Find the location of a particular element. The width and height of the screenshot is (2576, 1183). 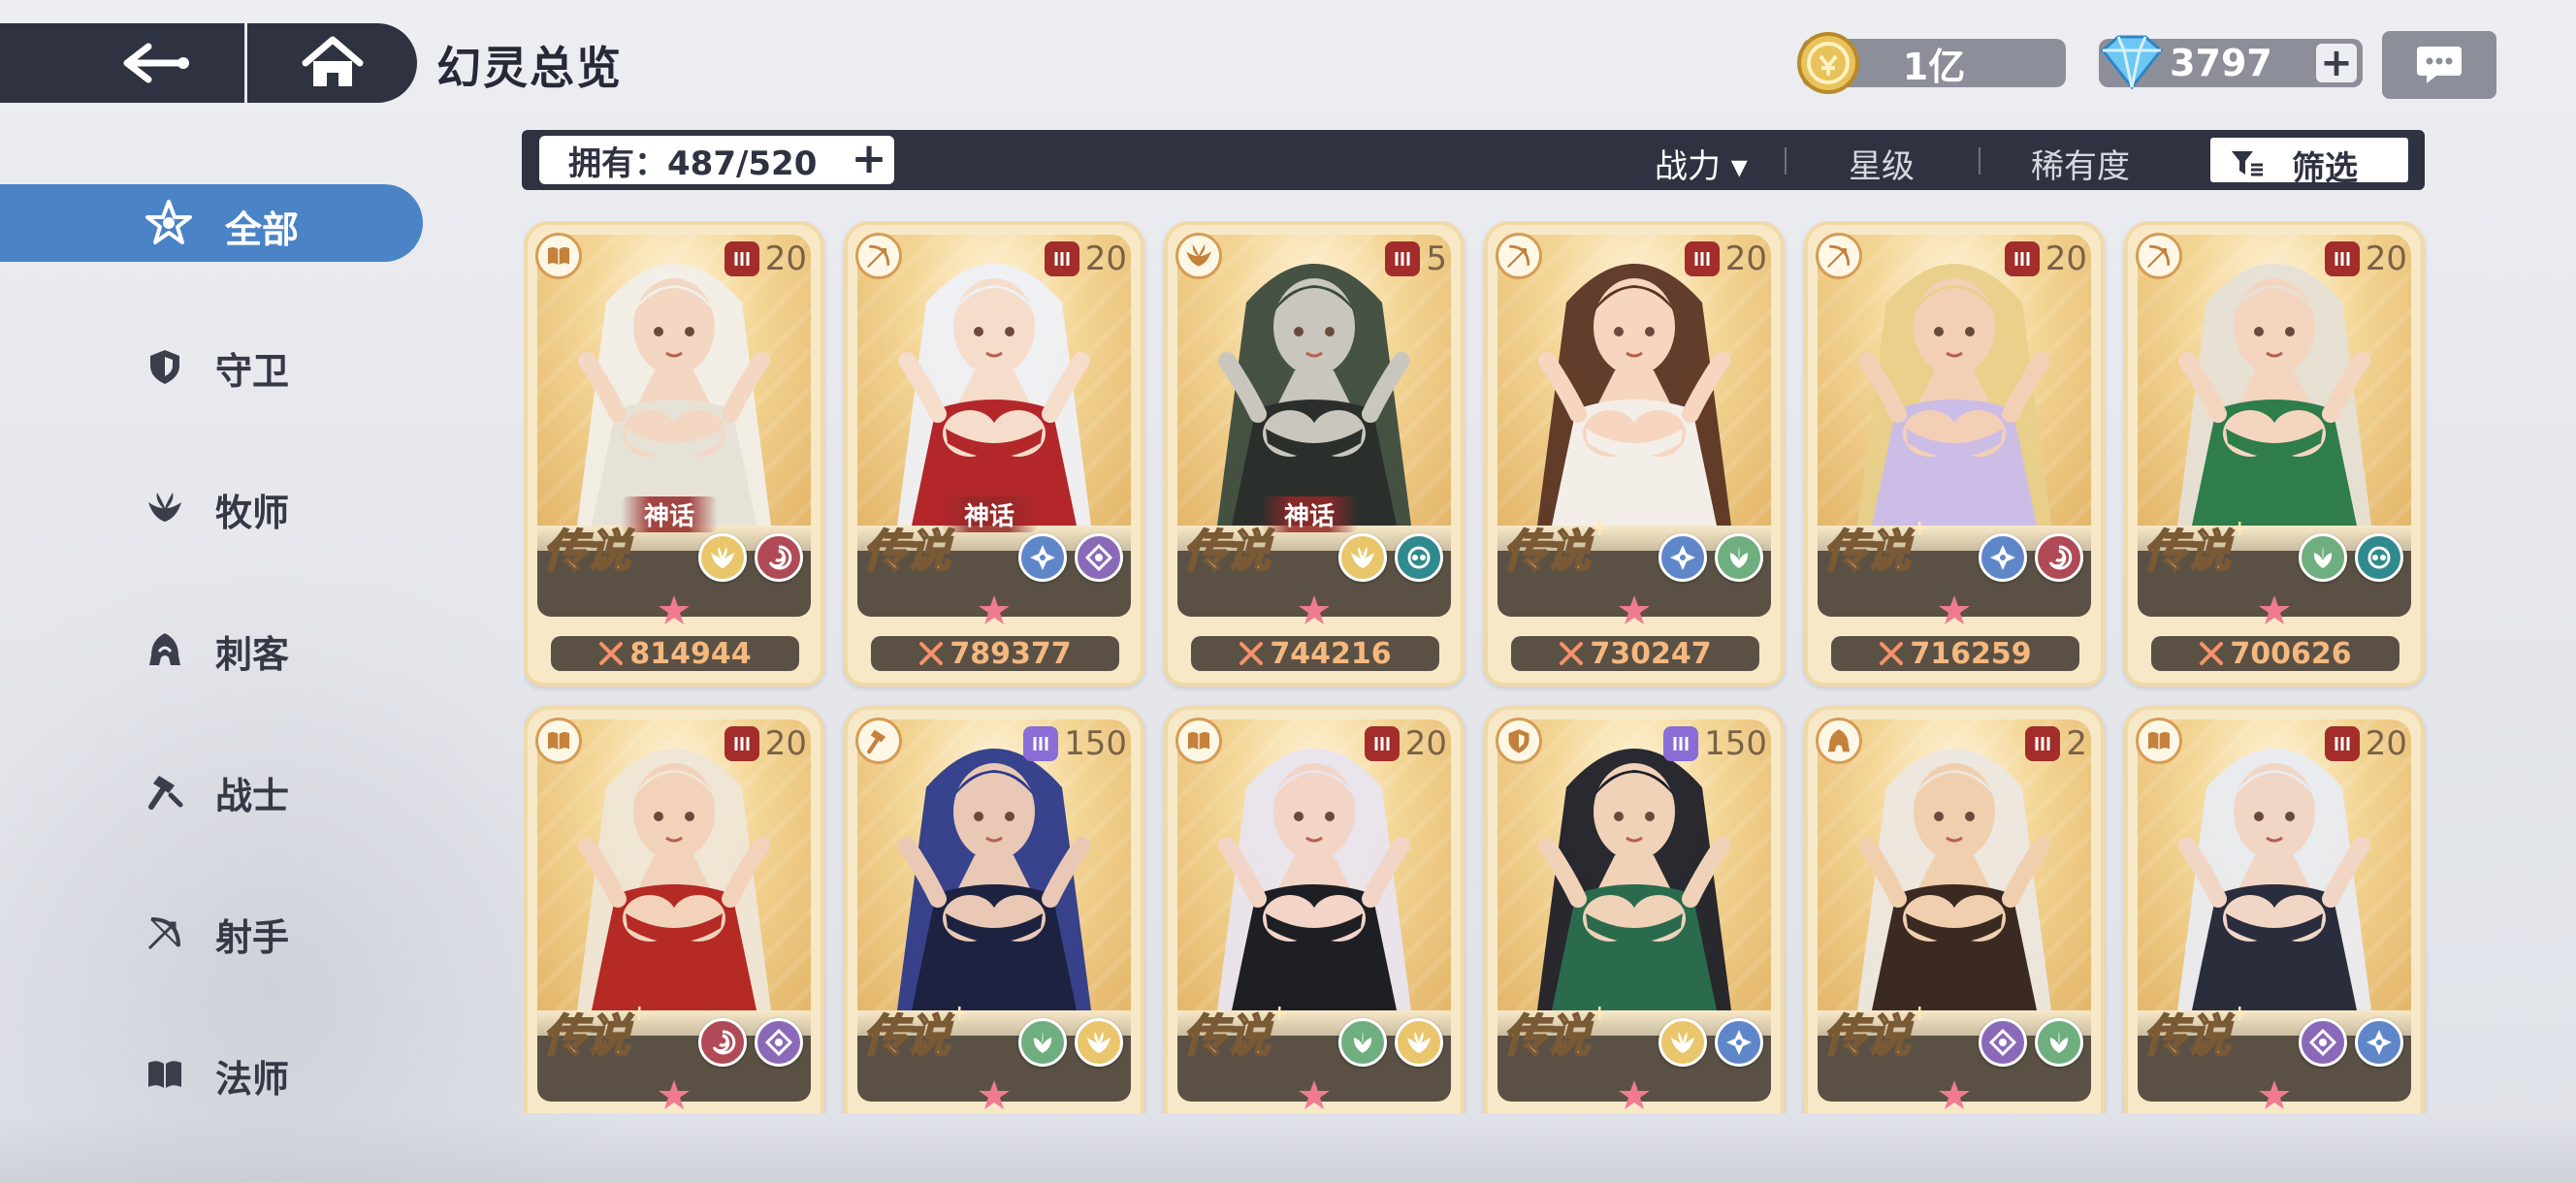

character-card: 20 传说+ 700626 is located at coordinates (2274, 454).